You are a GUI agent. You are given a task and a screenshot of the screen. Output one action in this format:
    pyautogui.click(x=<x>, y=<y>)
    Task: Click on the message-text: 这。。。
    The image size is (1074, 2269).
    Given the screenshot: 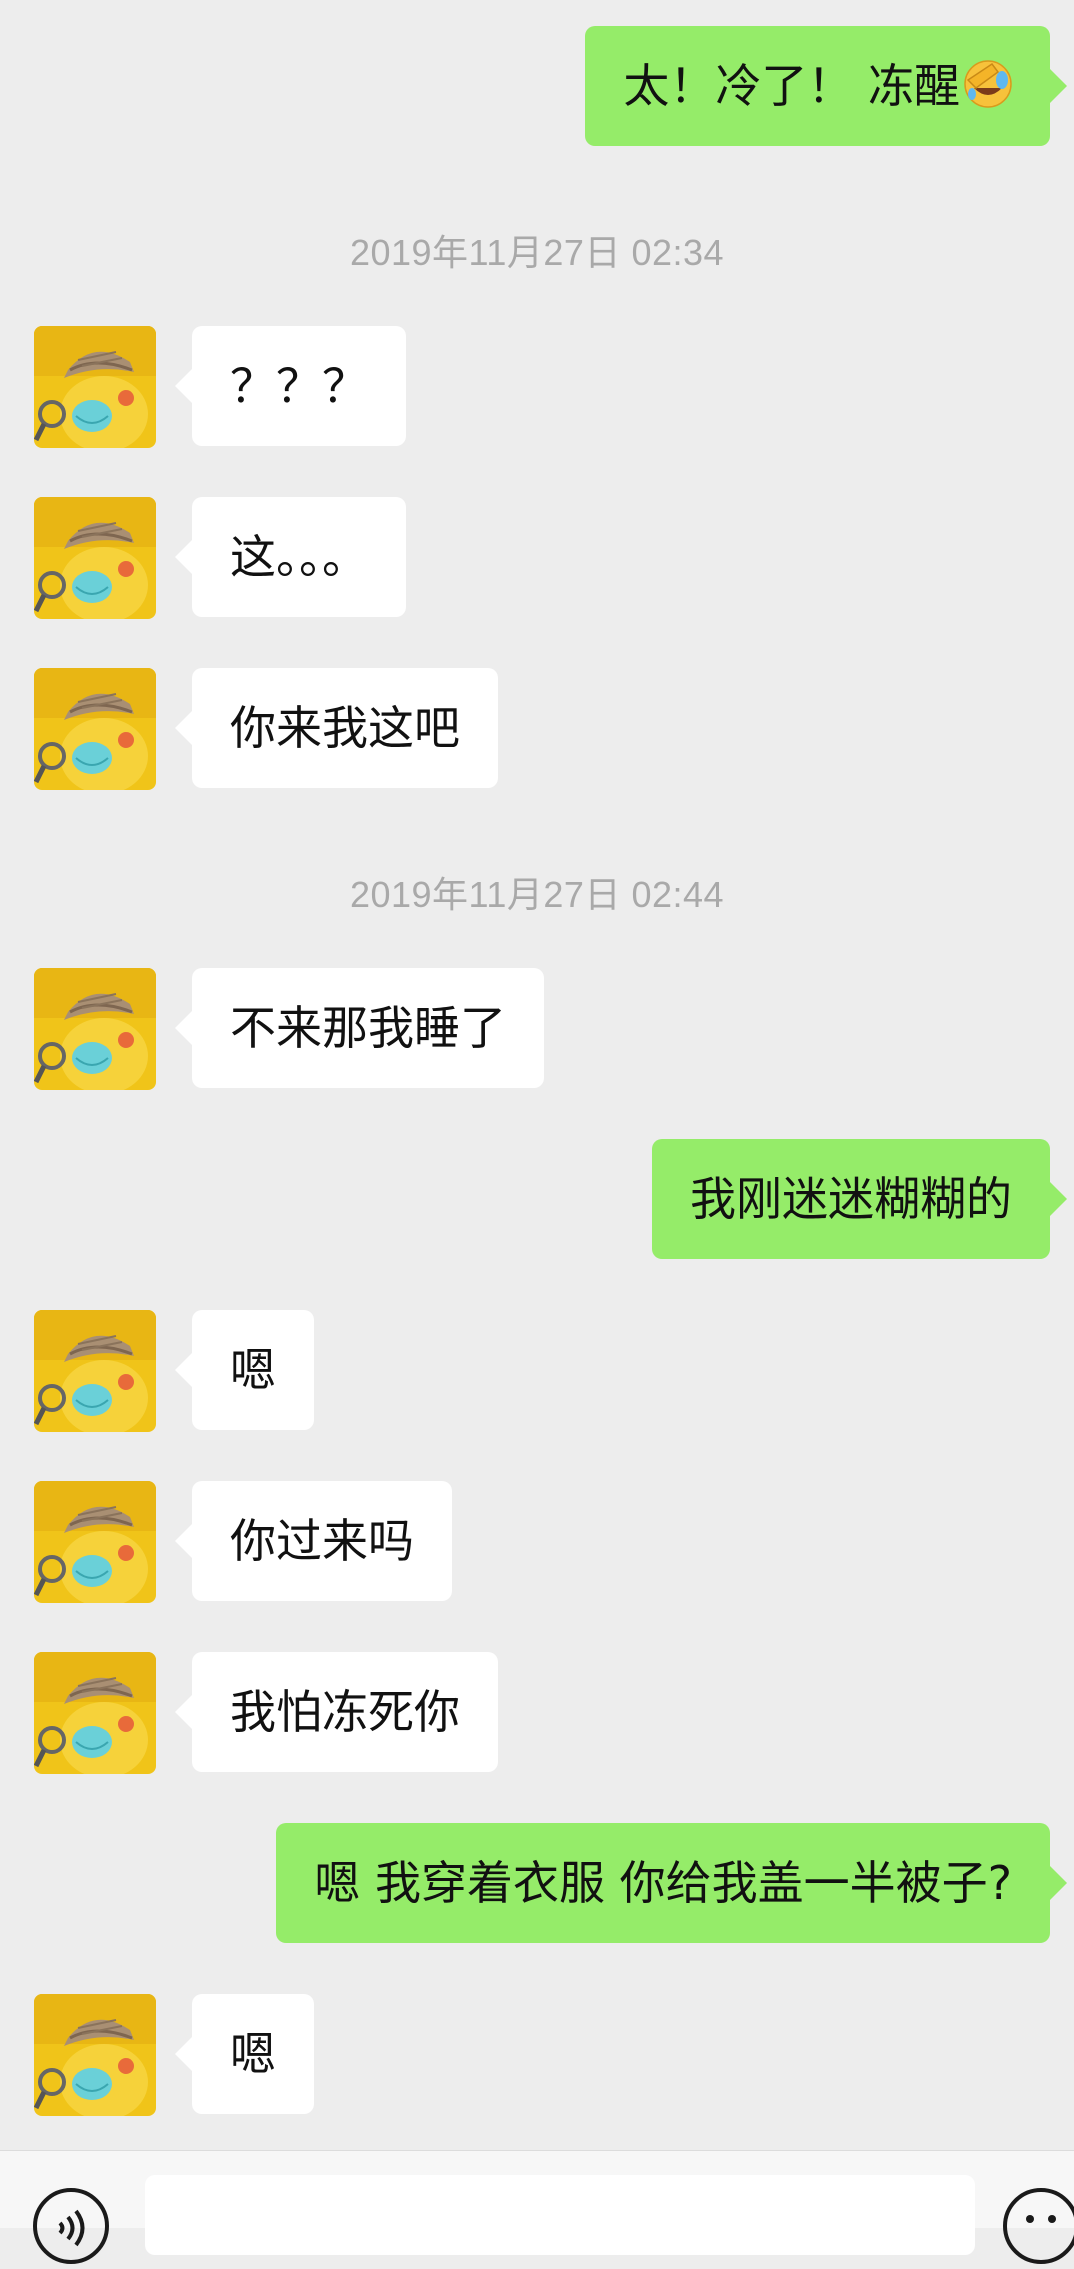 What is the action you would take?
    pyautogui.click(x=299, y=557)
    